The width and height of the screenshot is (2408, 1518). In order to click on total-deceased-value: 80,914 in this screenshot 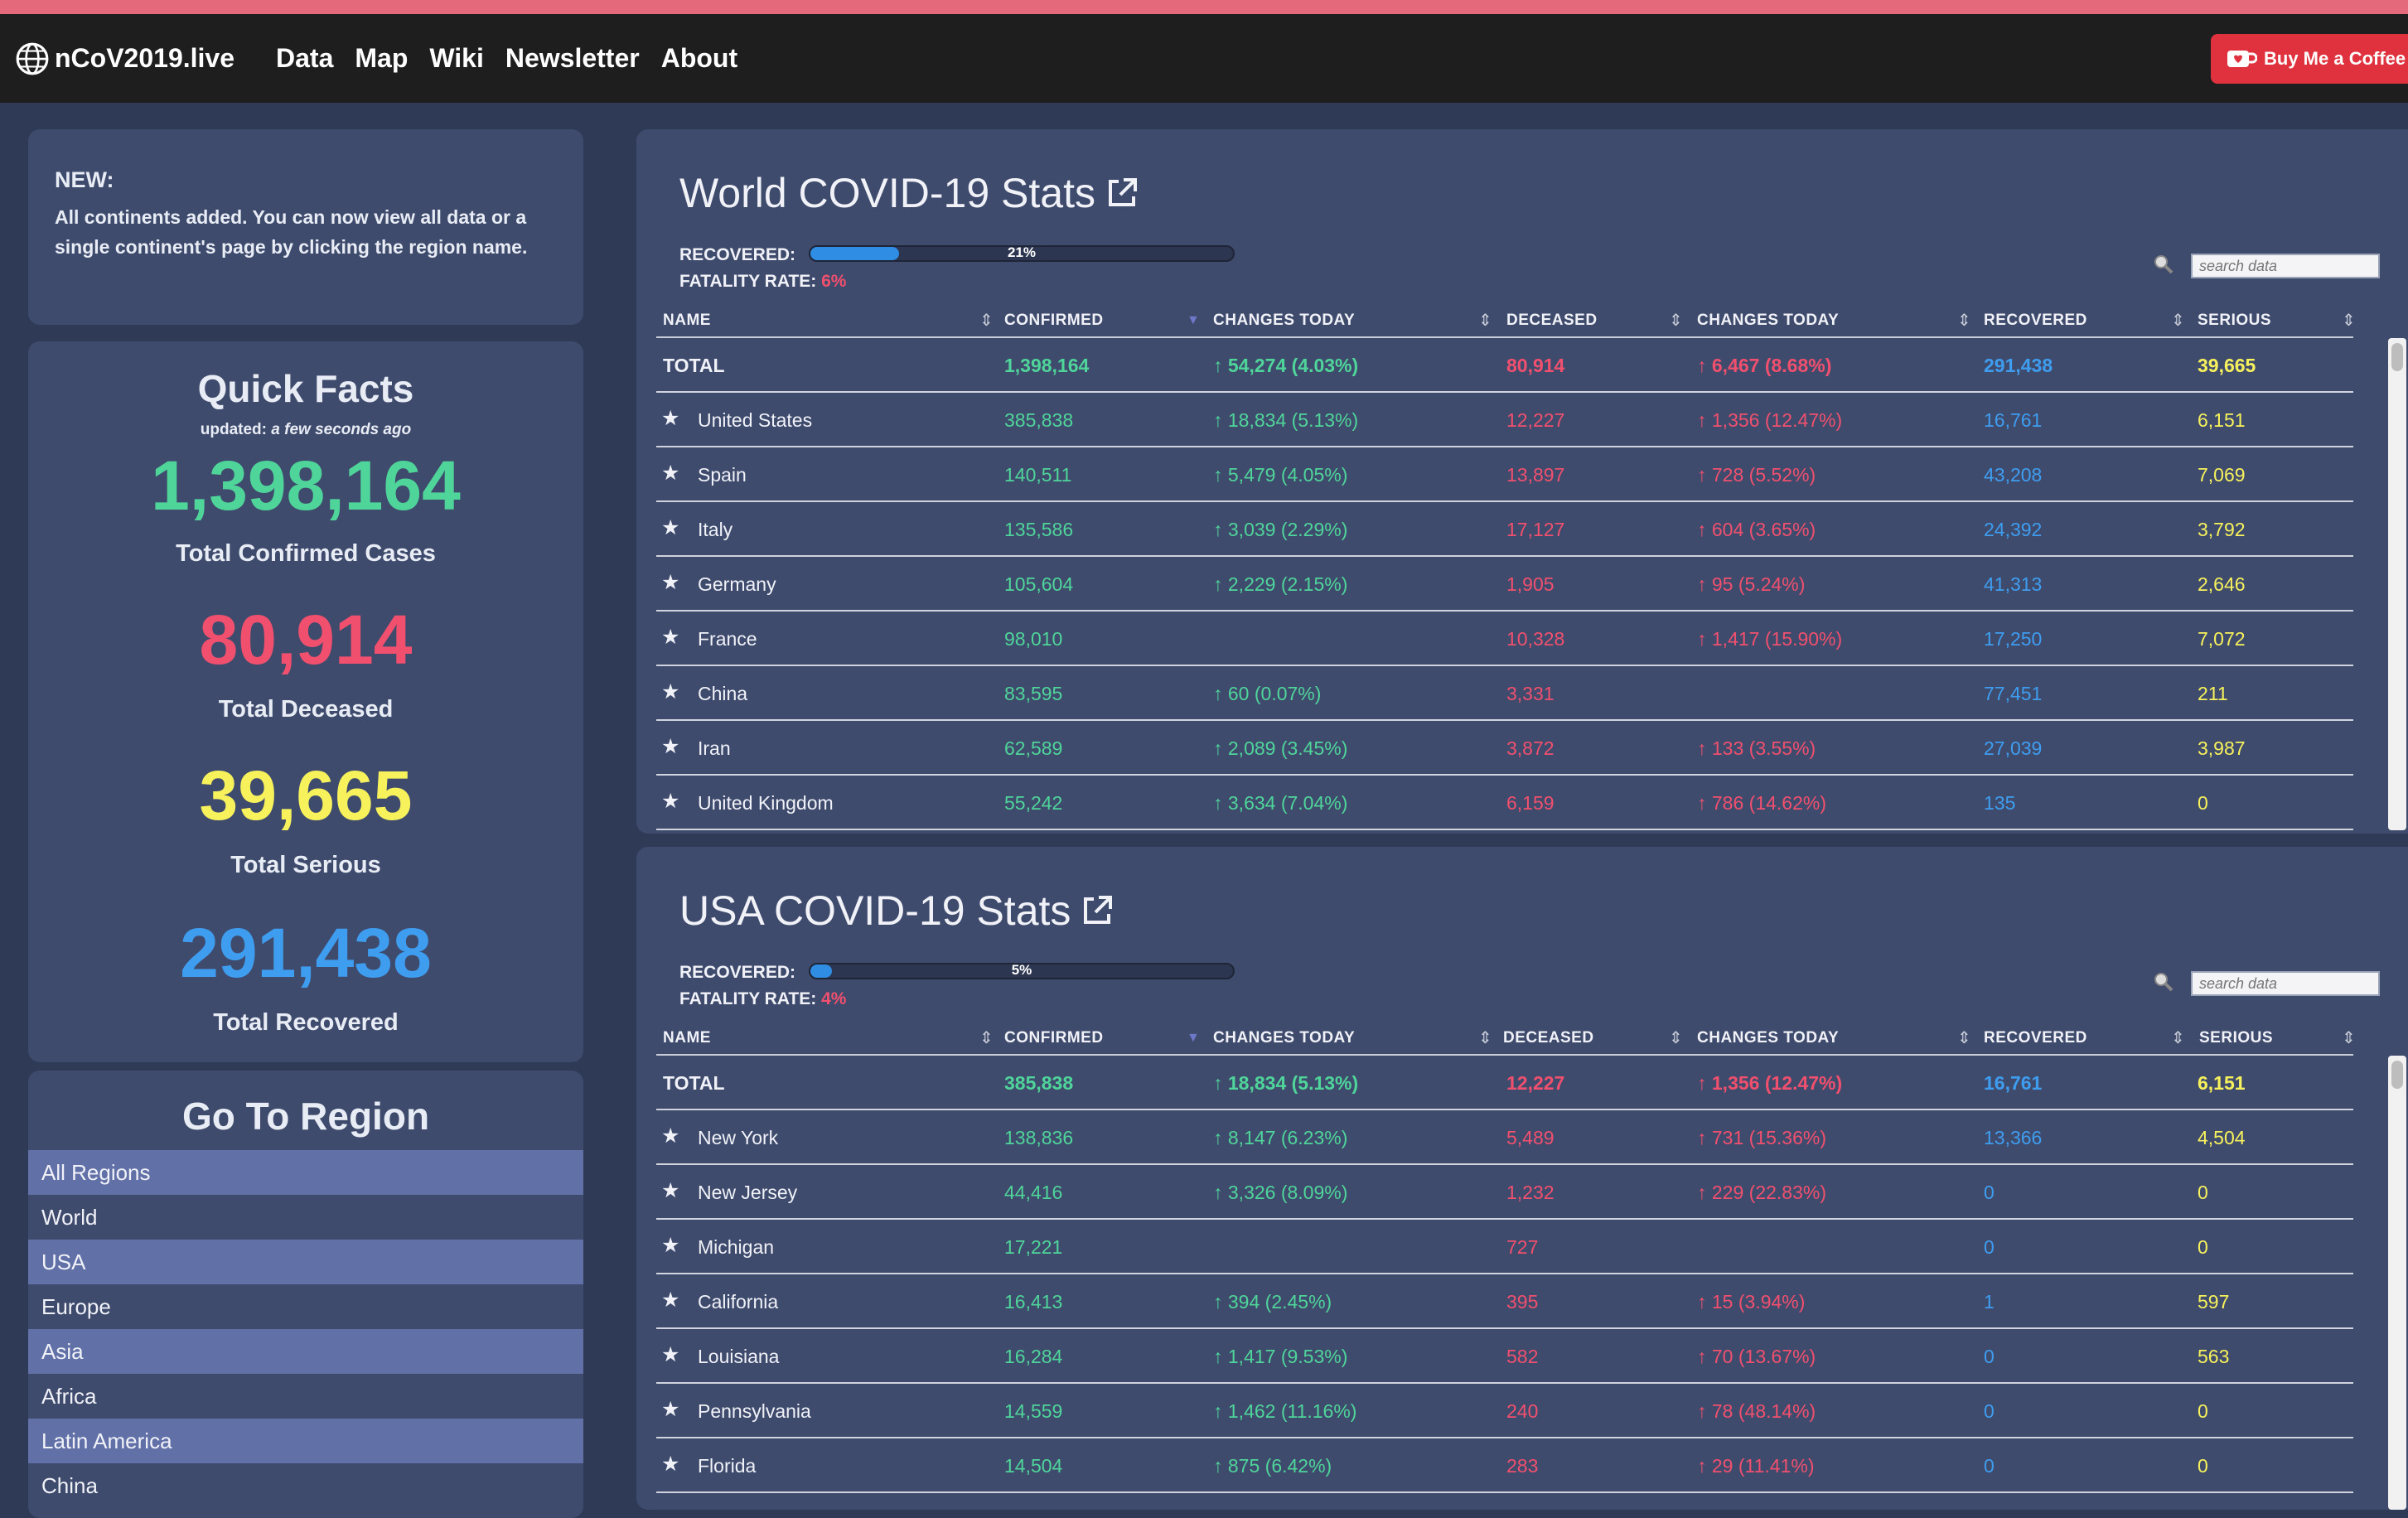, I will do `click(306, 640)`.